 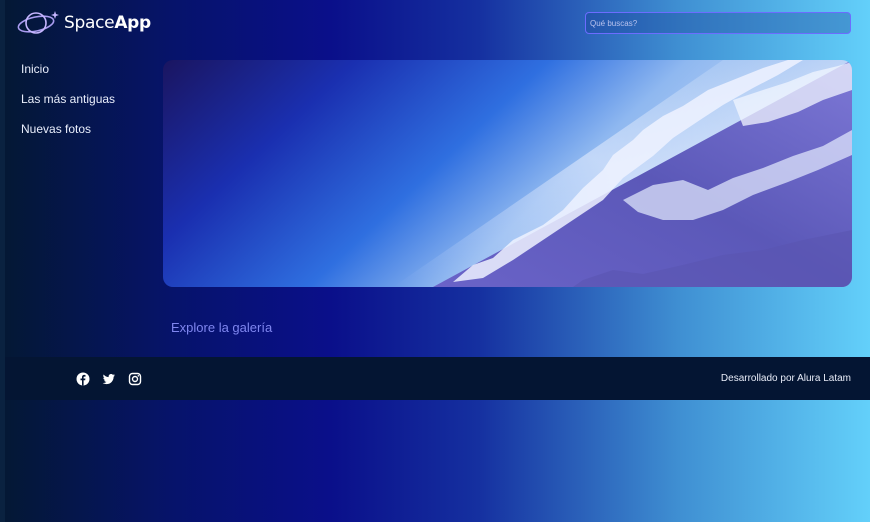 I want to click on planet-icon, so click(x=38, y=22).